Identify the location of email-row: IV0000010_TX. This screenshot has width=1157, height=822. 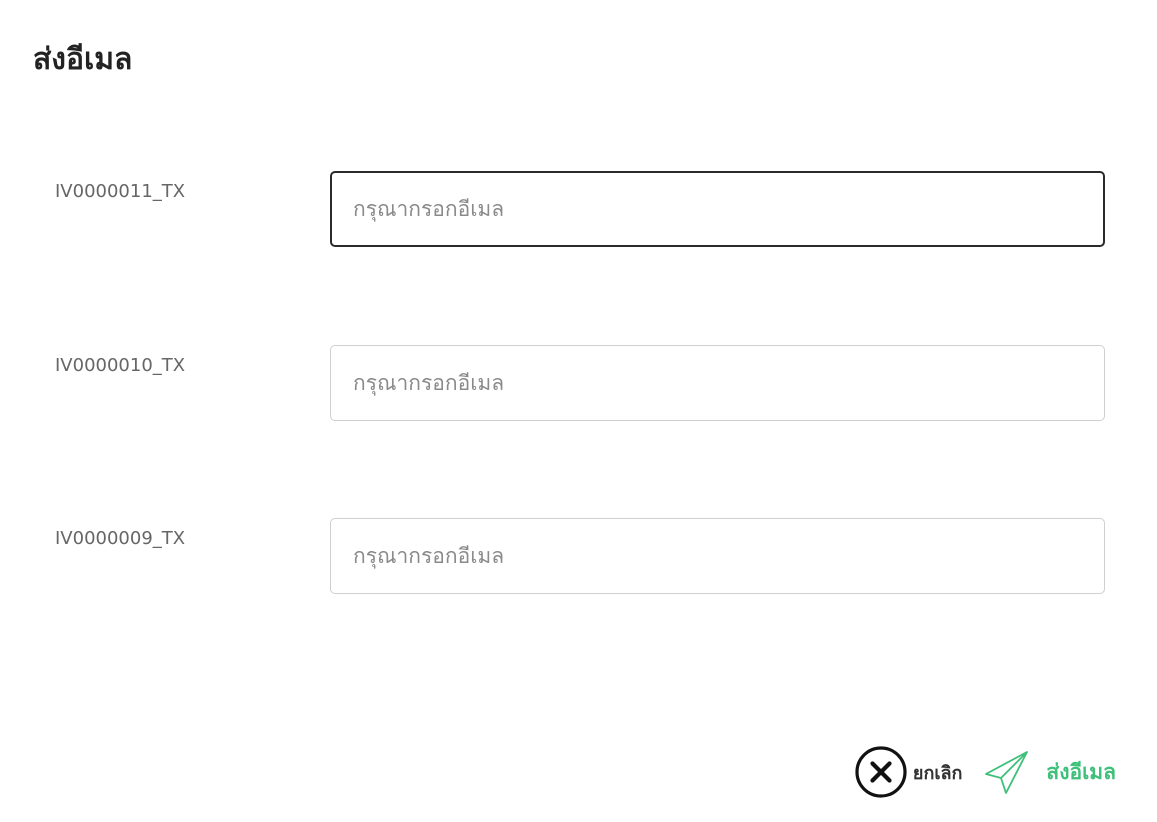
(578, 384).